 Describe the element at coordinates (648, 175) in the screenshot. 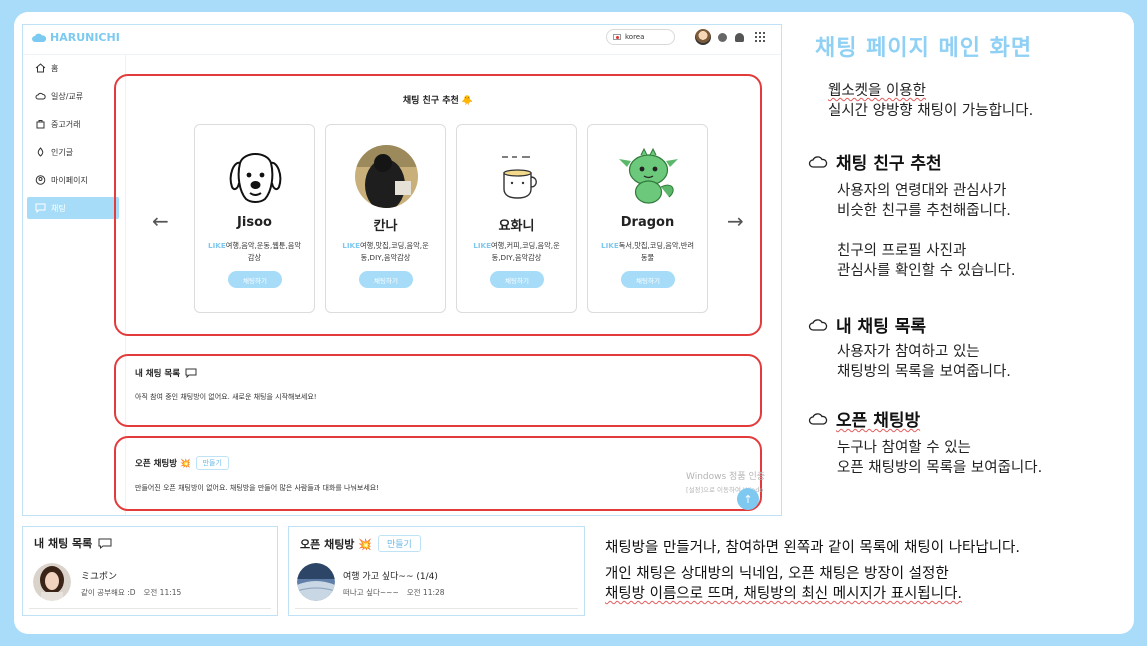

I see `dragon-avatar` at that location.